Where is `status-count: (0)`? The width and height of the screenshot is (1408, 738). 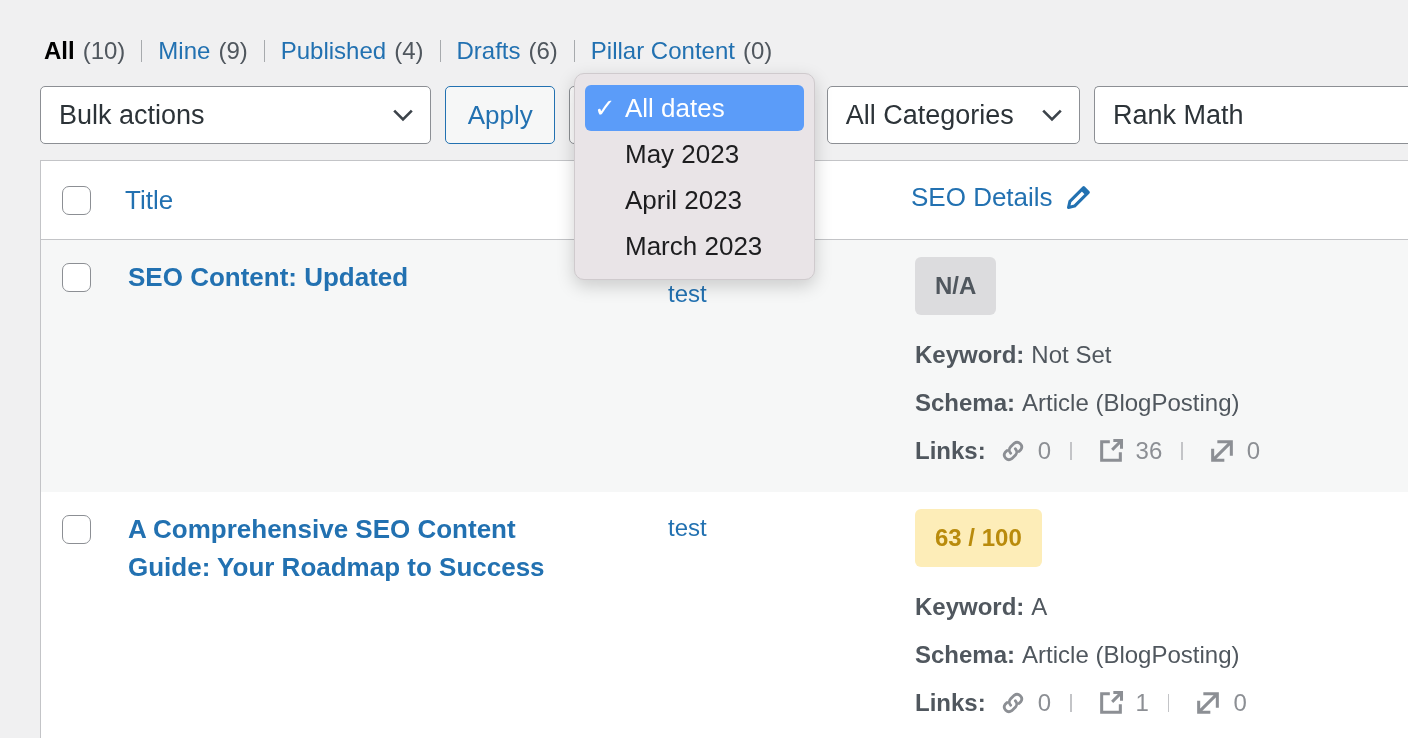 status-count: (0) is located at coordinates (757, 51).